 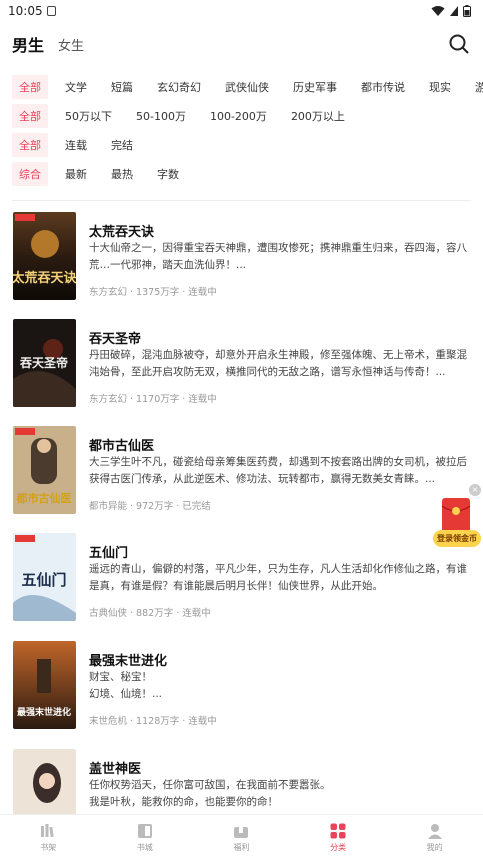 I want to click on battery-icon, so click(x=467, y=11).